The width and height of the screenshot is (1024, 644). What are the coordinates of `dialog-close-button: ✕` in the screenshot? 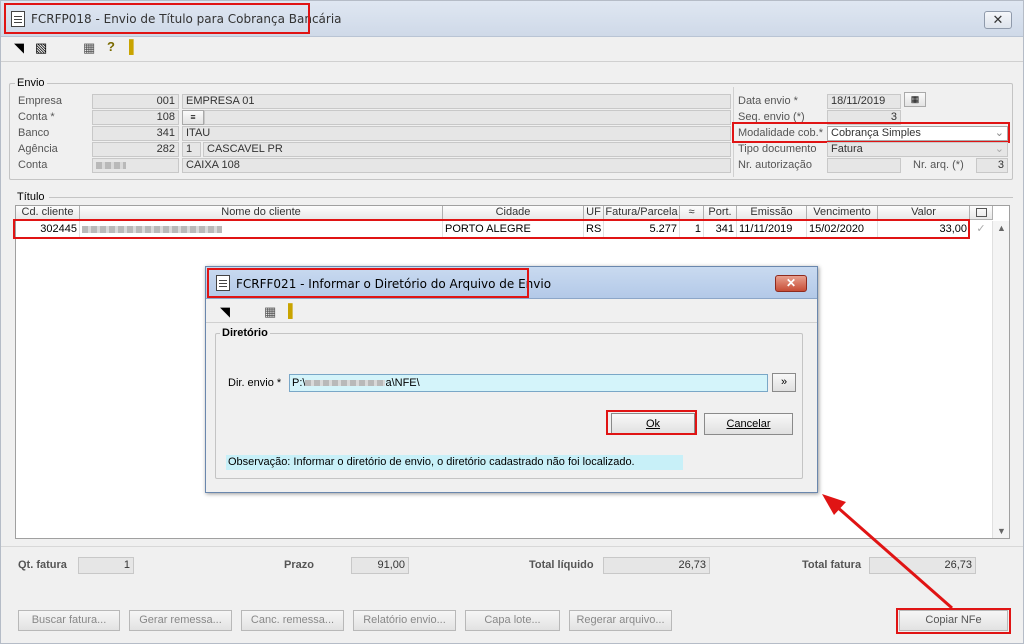 It's located at (791, 283).